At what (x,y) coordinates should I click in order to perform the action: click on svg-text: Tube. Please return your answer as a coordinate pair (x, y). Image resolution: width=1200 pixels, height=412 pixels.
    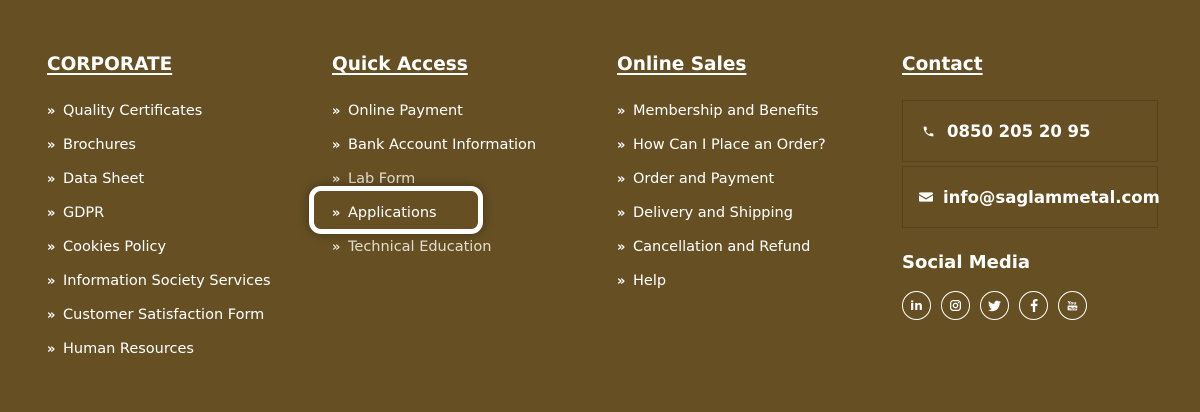
    Looking at the image, I should click on (1074, 308).